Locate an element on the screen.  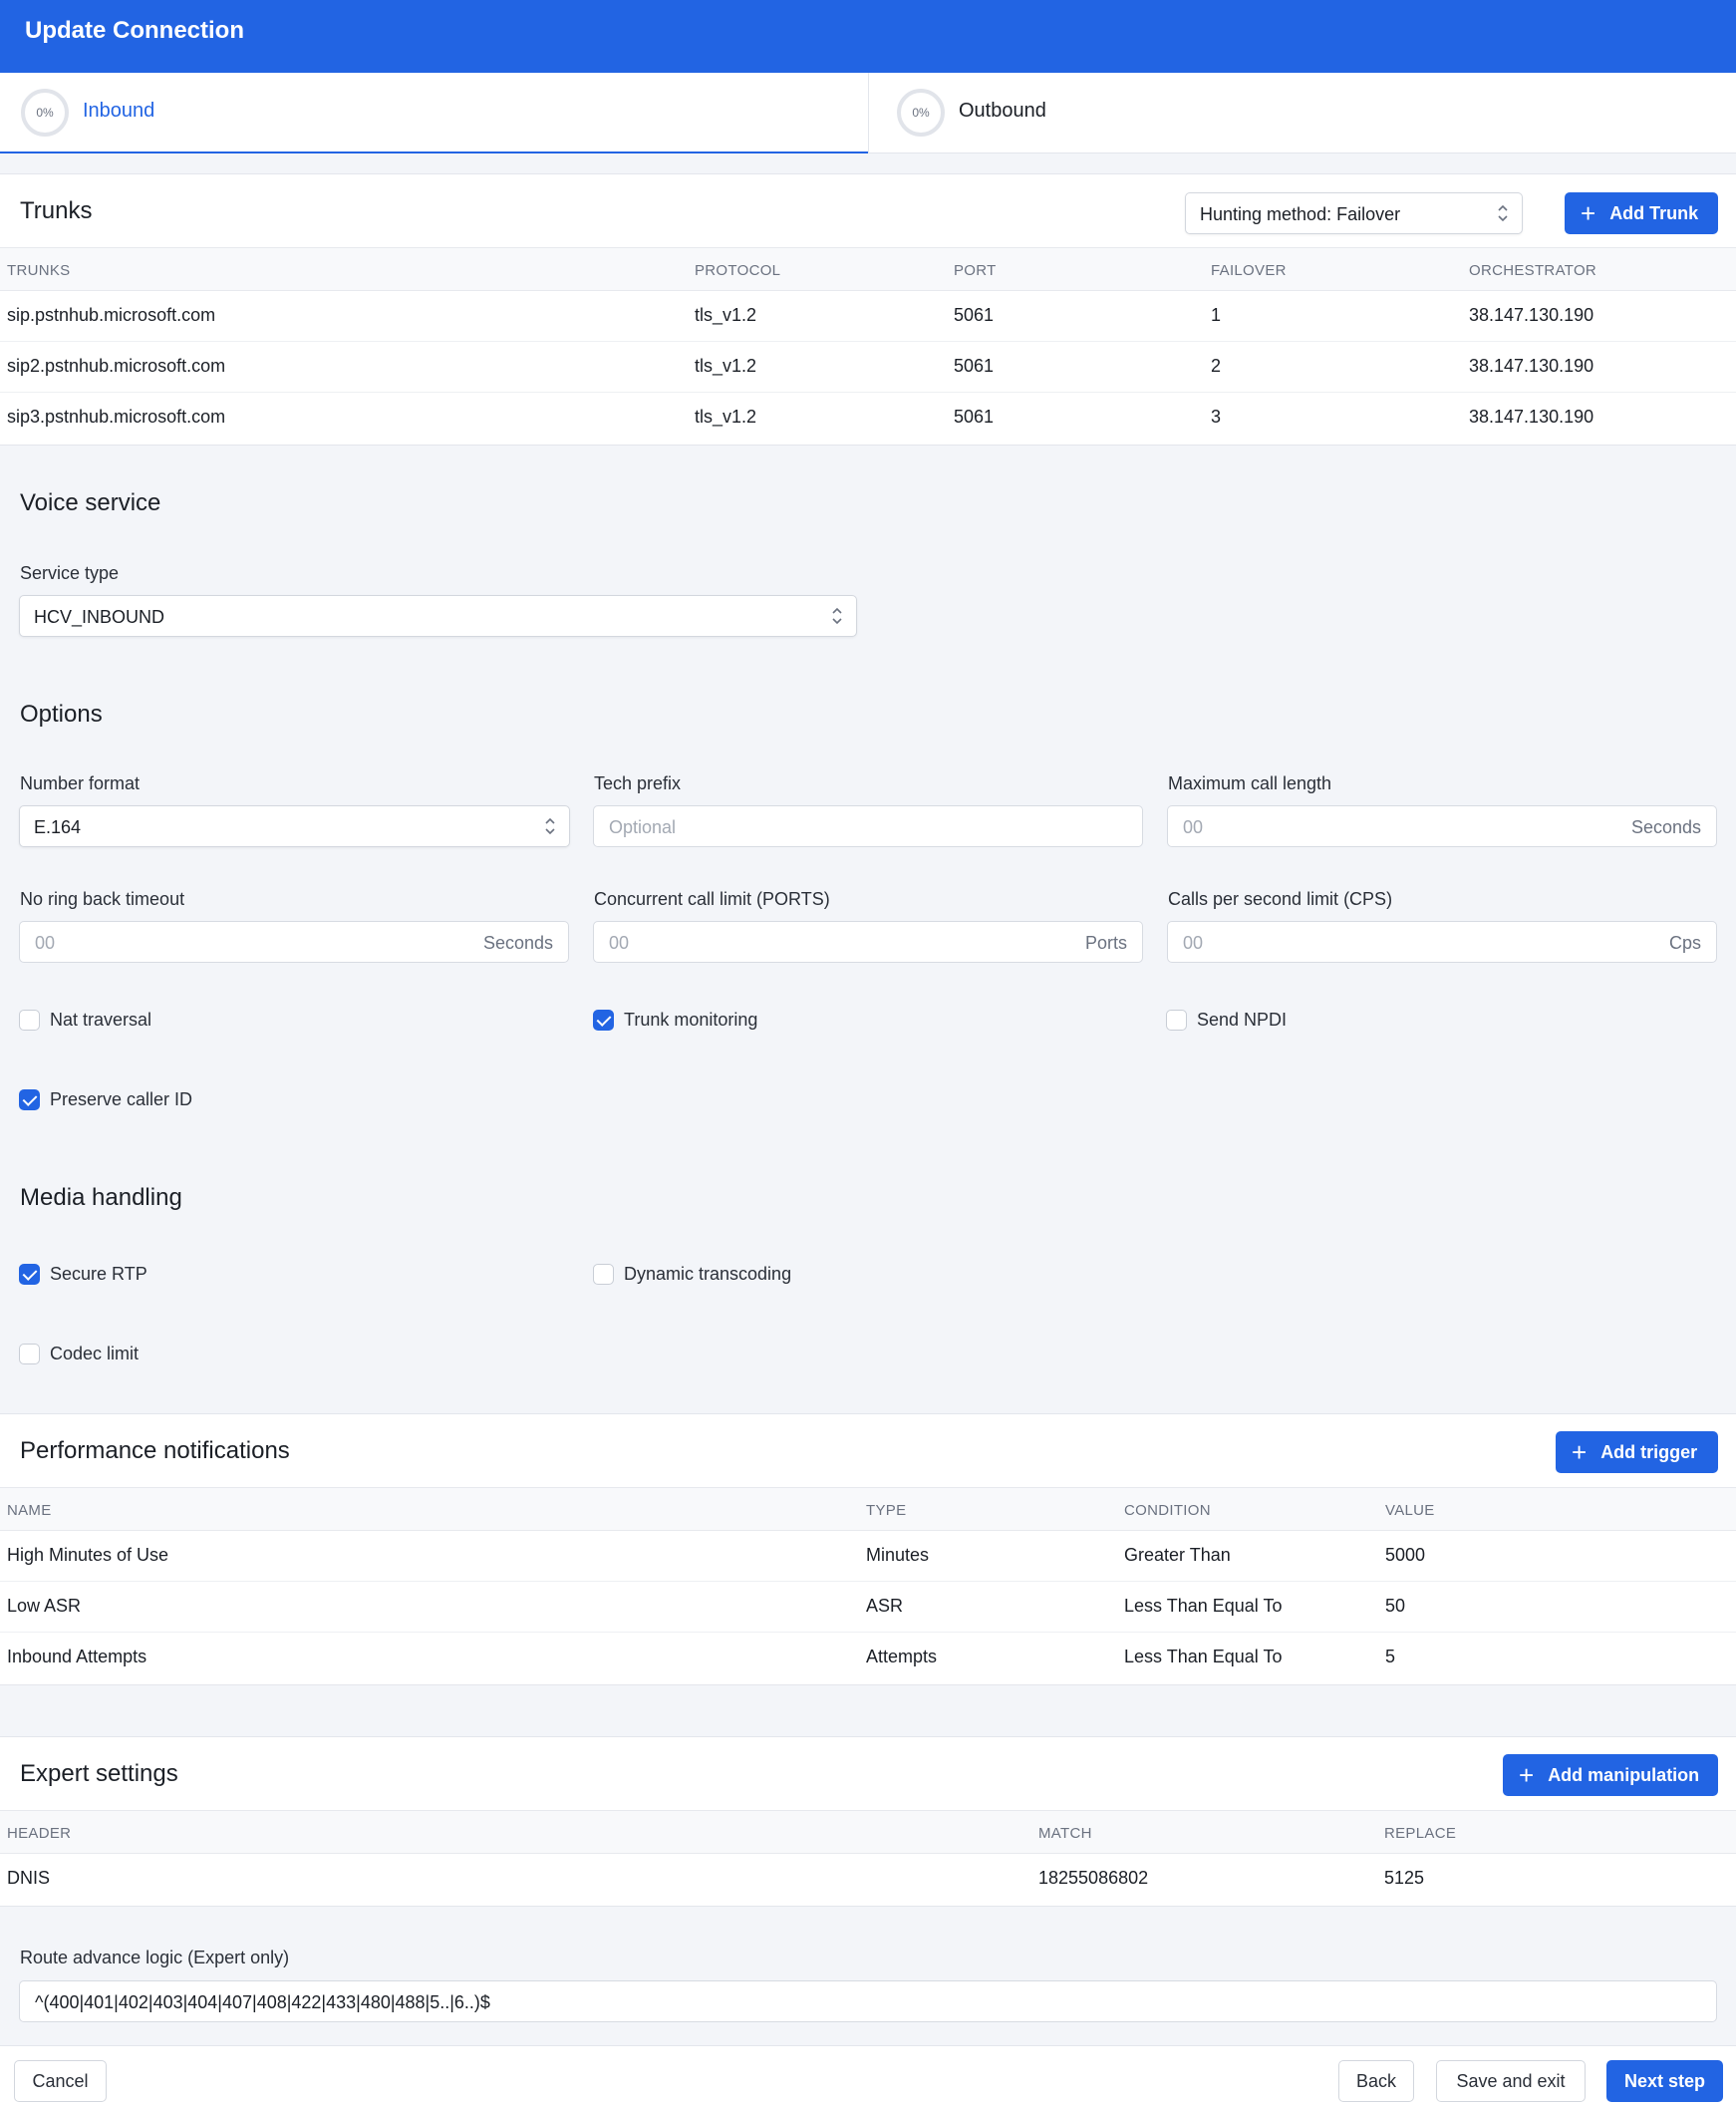
page-title: Update Connection is located at coordinates (134, 30).